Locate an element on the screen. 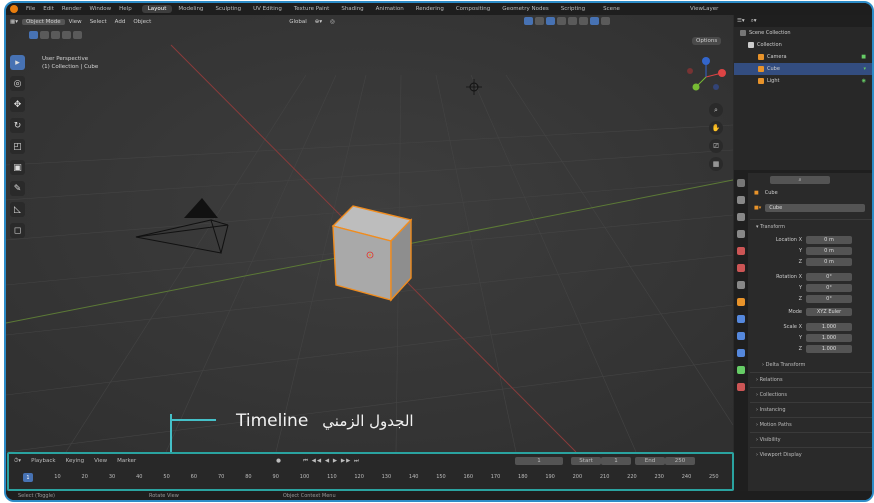 The width and height of the screenshot is (874, 503). outliner-row-camera: Camera ■ is located at coordinates (803, 57).